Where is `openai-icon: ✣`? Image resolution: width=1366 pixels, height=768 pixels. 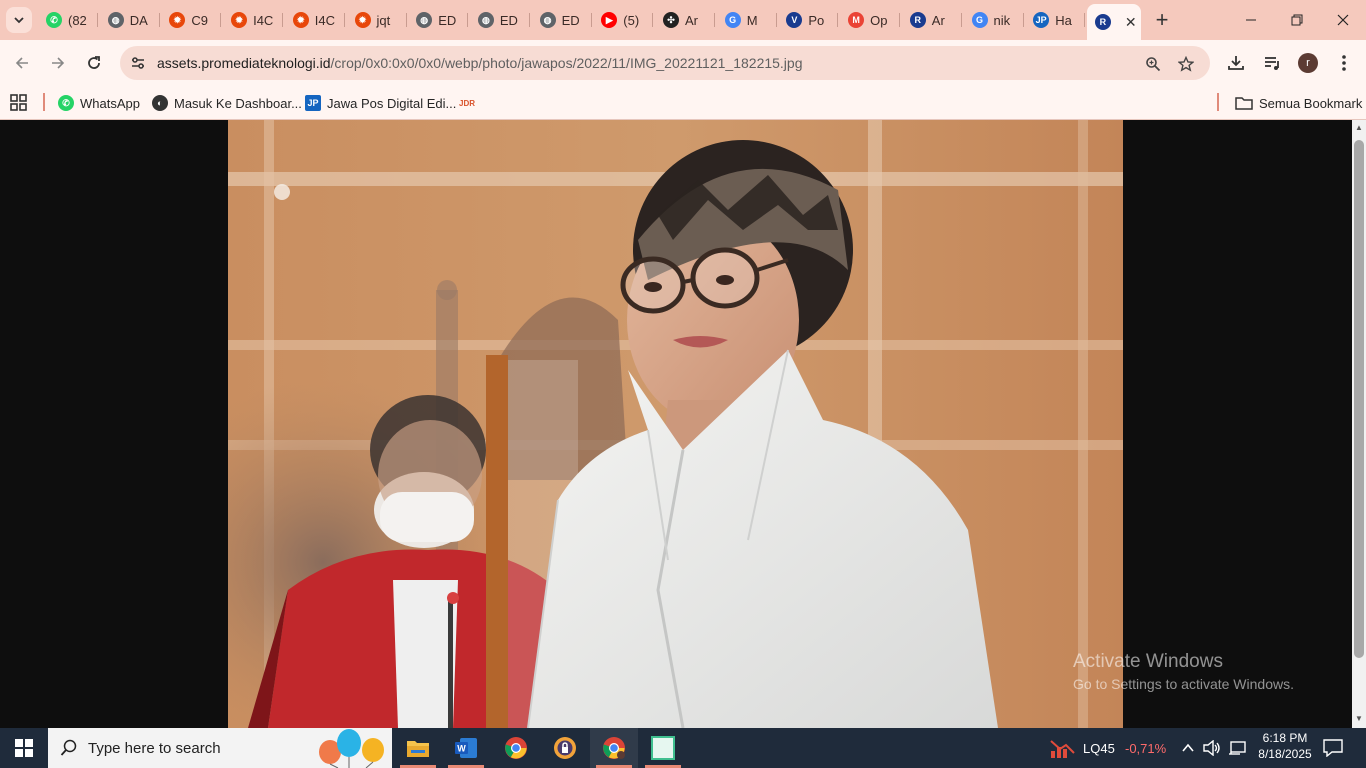 openai-icon: ✣ is located at coordinates (671, 20).